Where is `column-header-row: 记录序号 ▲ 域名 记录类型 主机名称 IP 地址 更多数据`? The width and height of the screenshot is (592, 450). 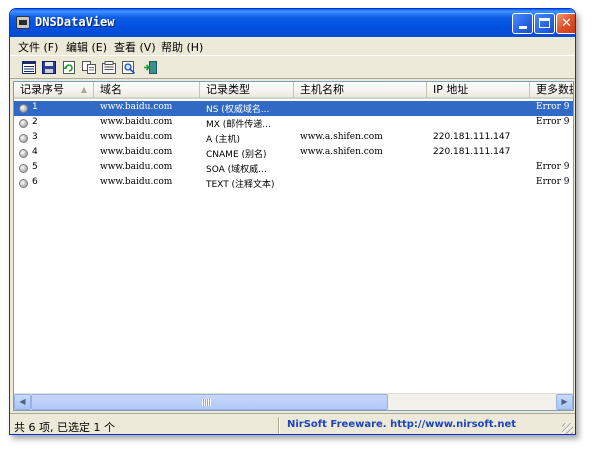 column-header-row: 记录序号 ▲ 域名 记录类型 主机名称 IP 地址 更多数据 is located at coordinates (293, 90).